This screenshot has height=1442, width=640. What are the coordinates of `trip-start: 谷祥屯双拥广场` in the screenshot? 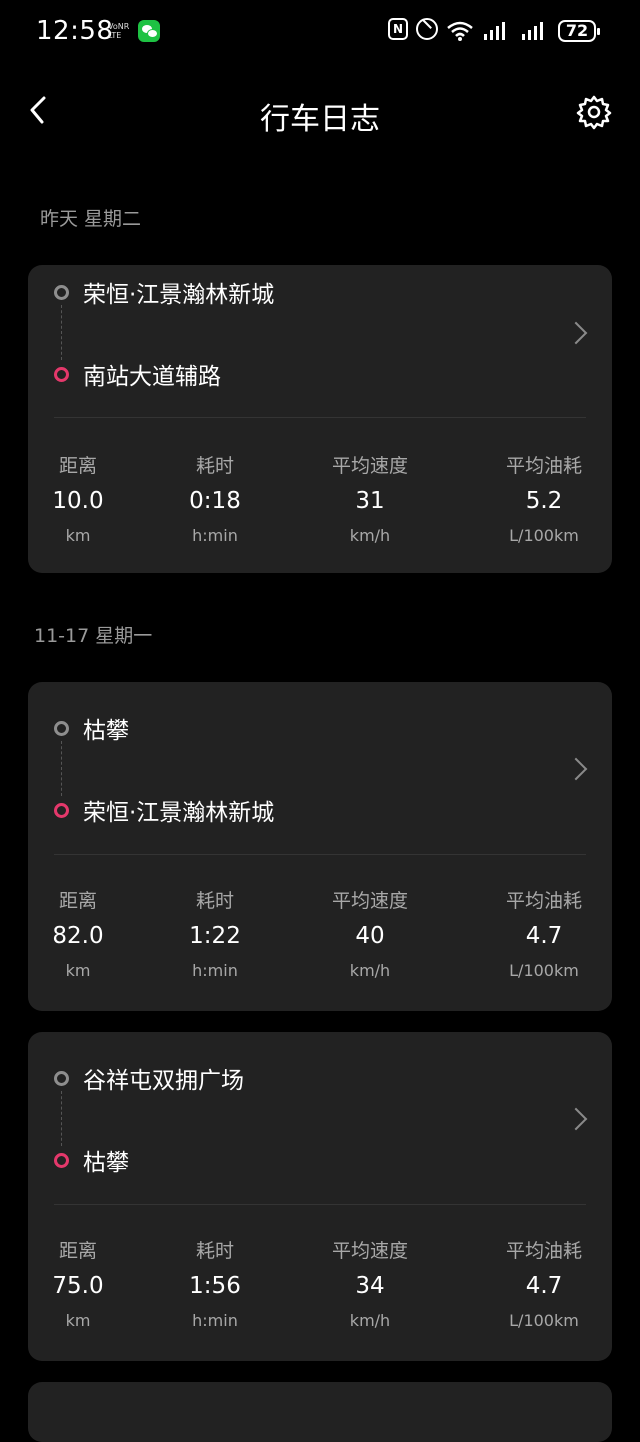 It's located at (149, 1078).